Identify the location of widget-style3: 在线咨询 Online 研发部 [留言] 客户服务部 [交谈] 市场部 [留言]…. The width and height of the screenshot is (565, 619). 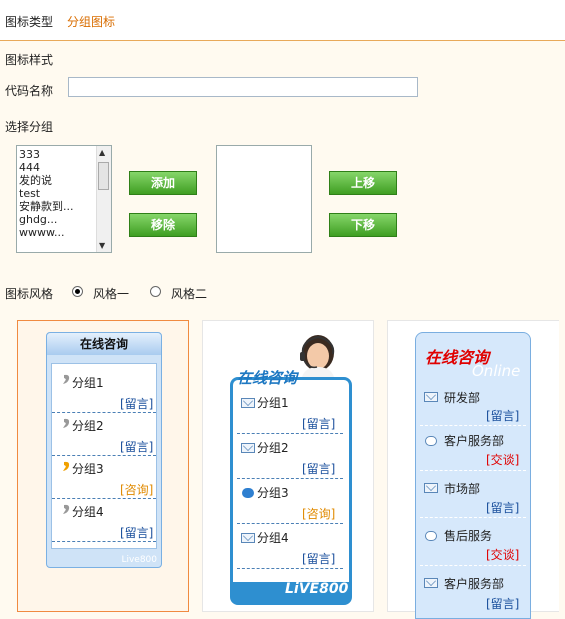
(473, 475).